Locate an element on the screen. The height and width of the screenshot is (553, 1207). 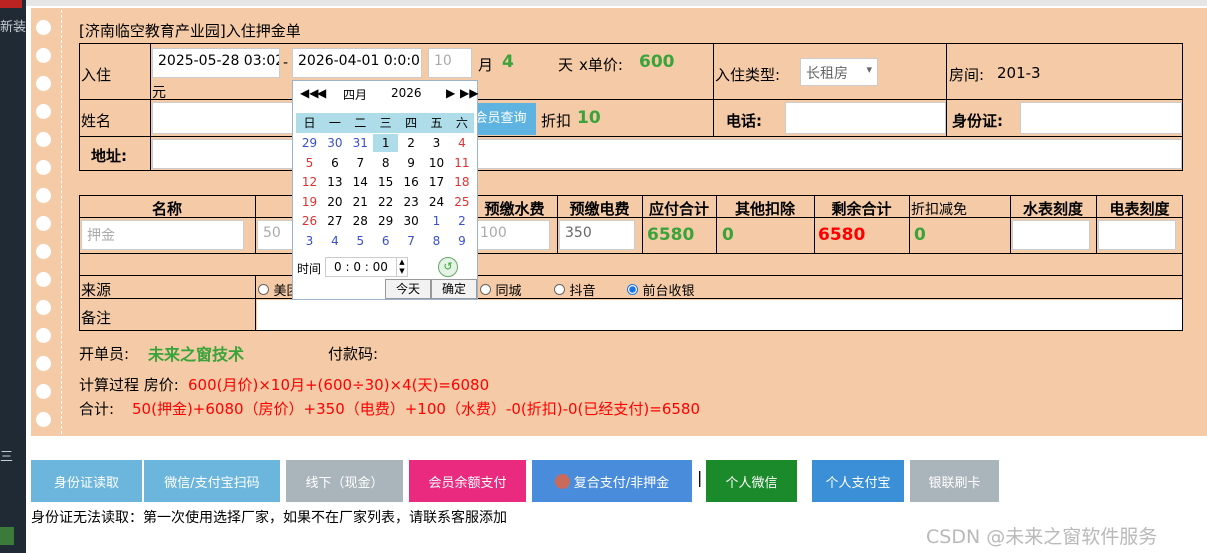
source-option-tongcheng: 同城 is located at coordinates (500, 289).